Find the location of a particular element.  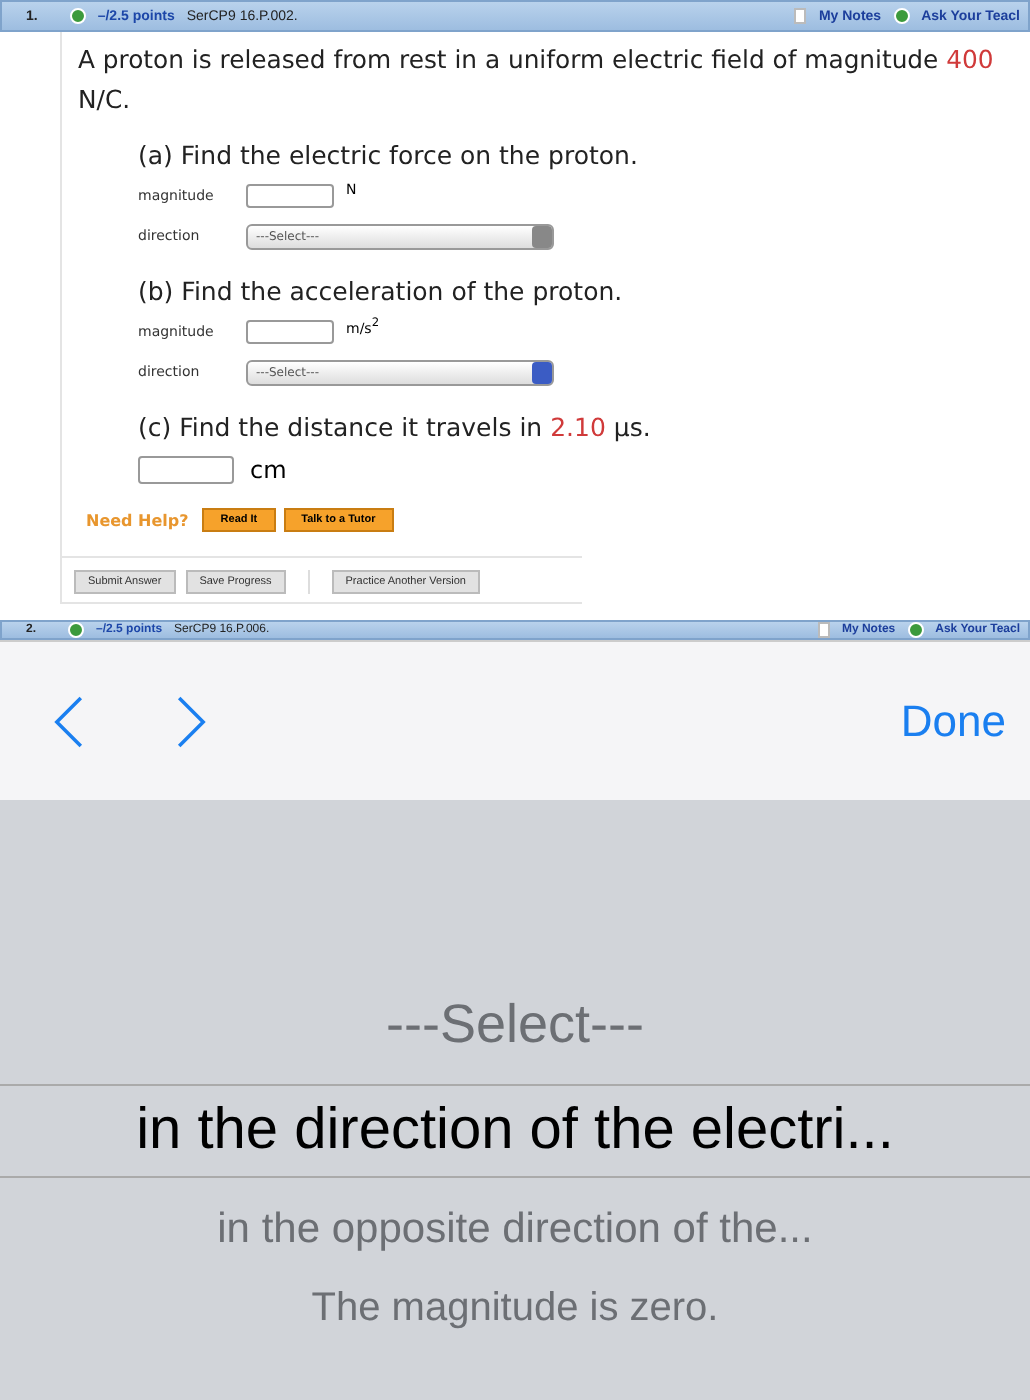

previous-icon is located at coordinates (68, 721).